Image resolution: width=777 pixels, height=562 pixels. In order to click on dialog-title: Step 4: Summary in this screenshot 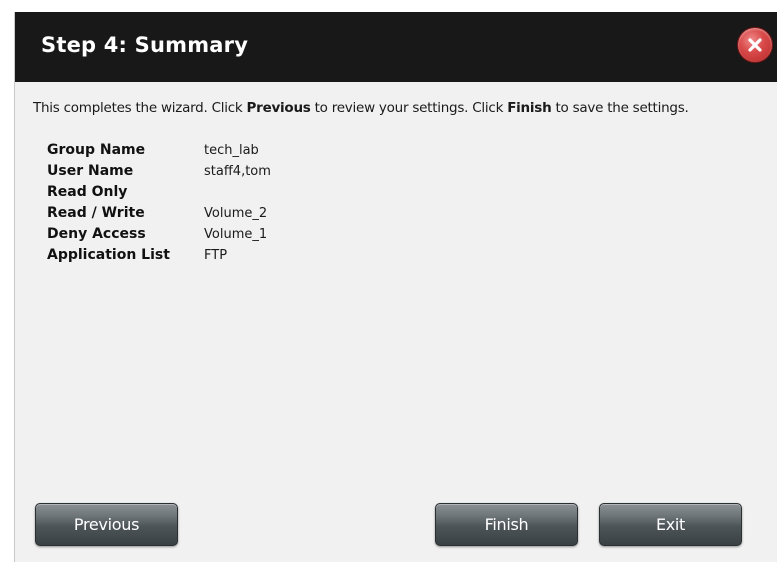, I will do `click(145, 45)`.